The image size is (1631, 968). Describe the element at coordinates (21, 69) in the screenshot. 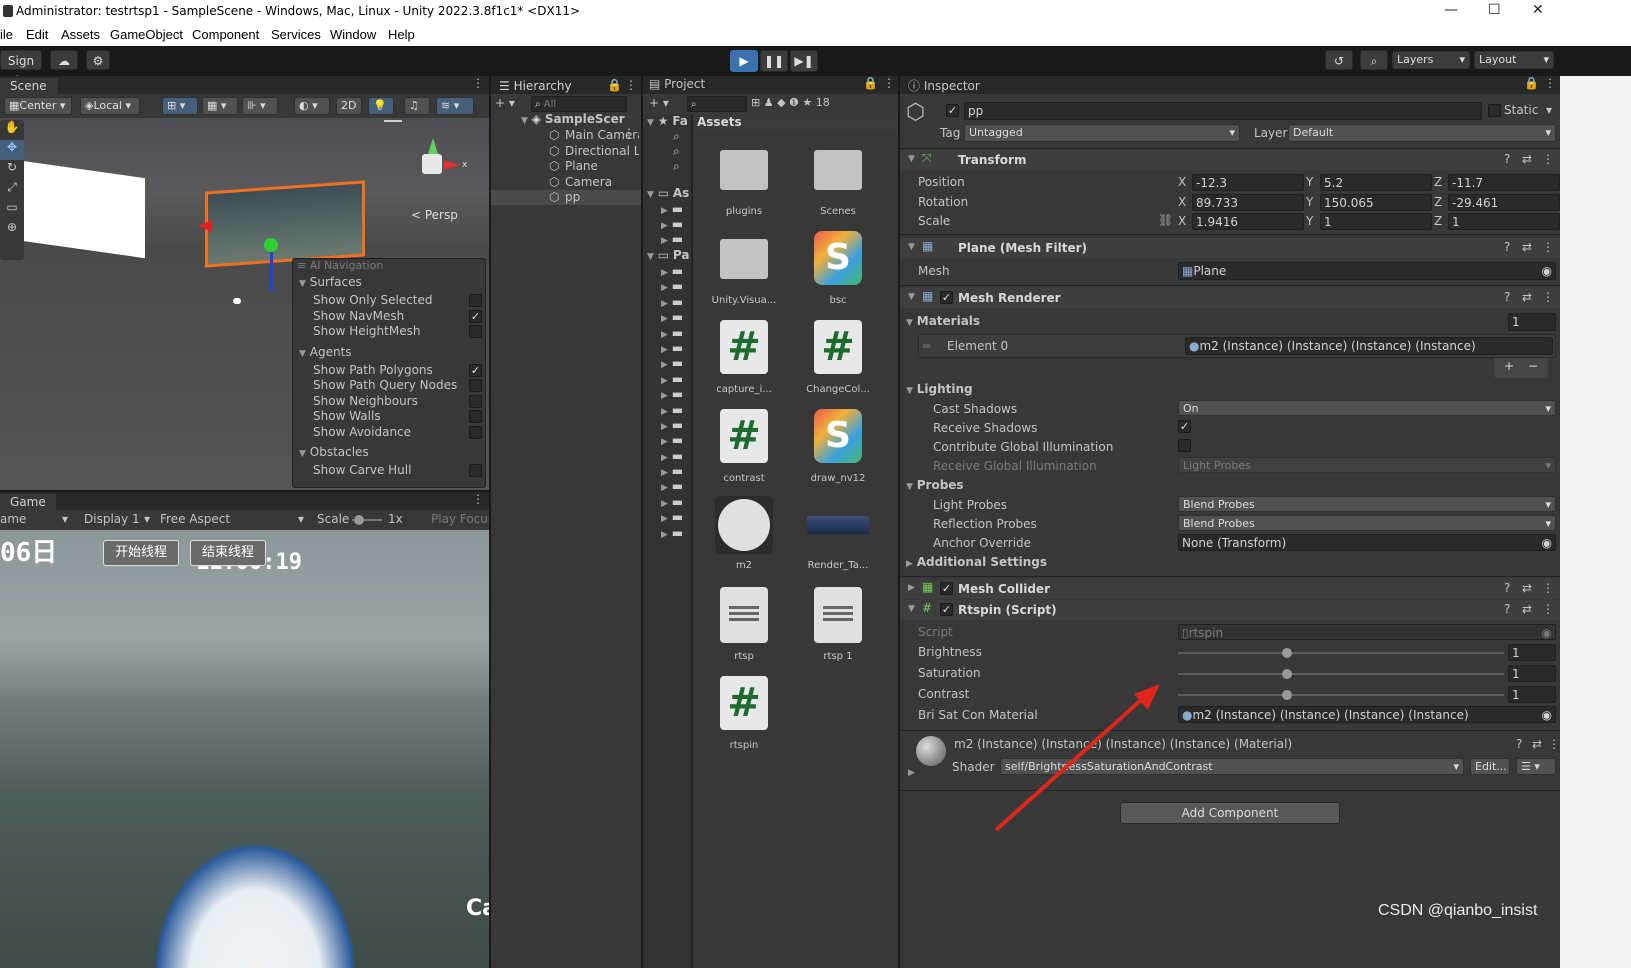

I see `sign-in-button: Sign in` at that location.